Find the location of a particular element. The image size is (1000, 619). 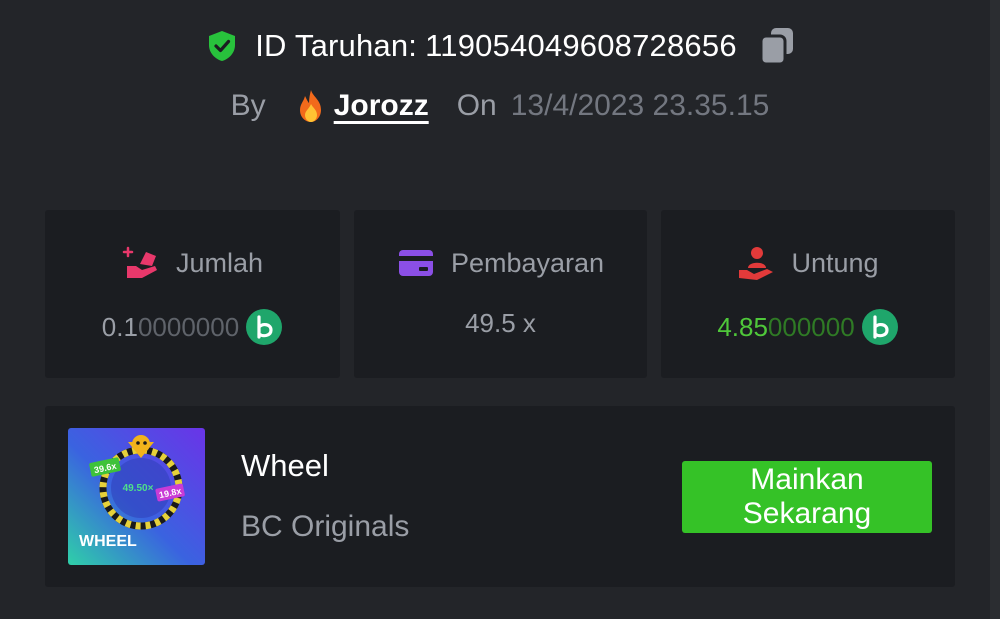

verified-shield-icon is located at coordinates (222, 46).